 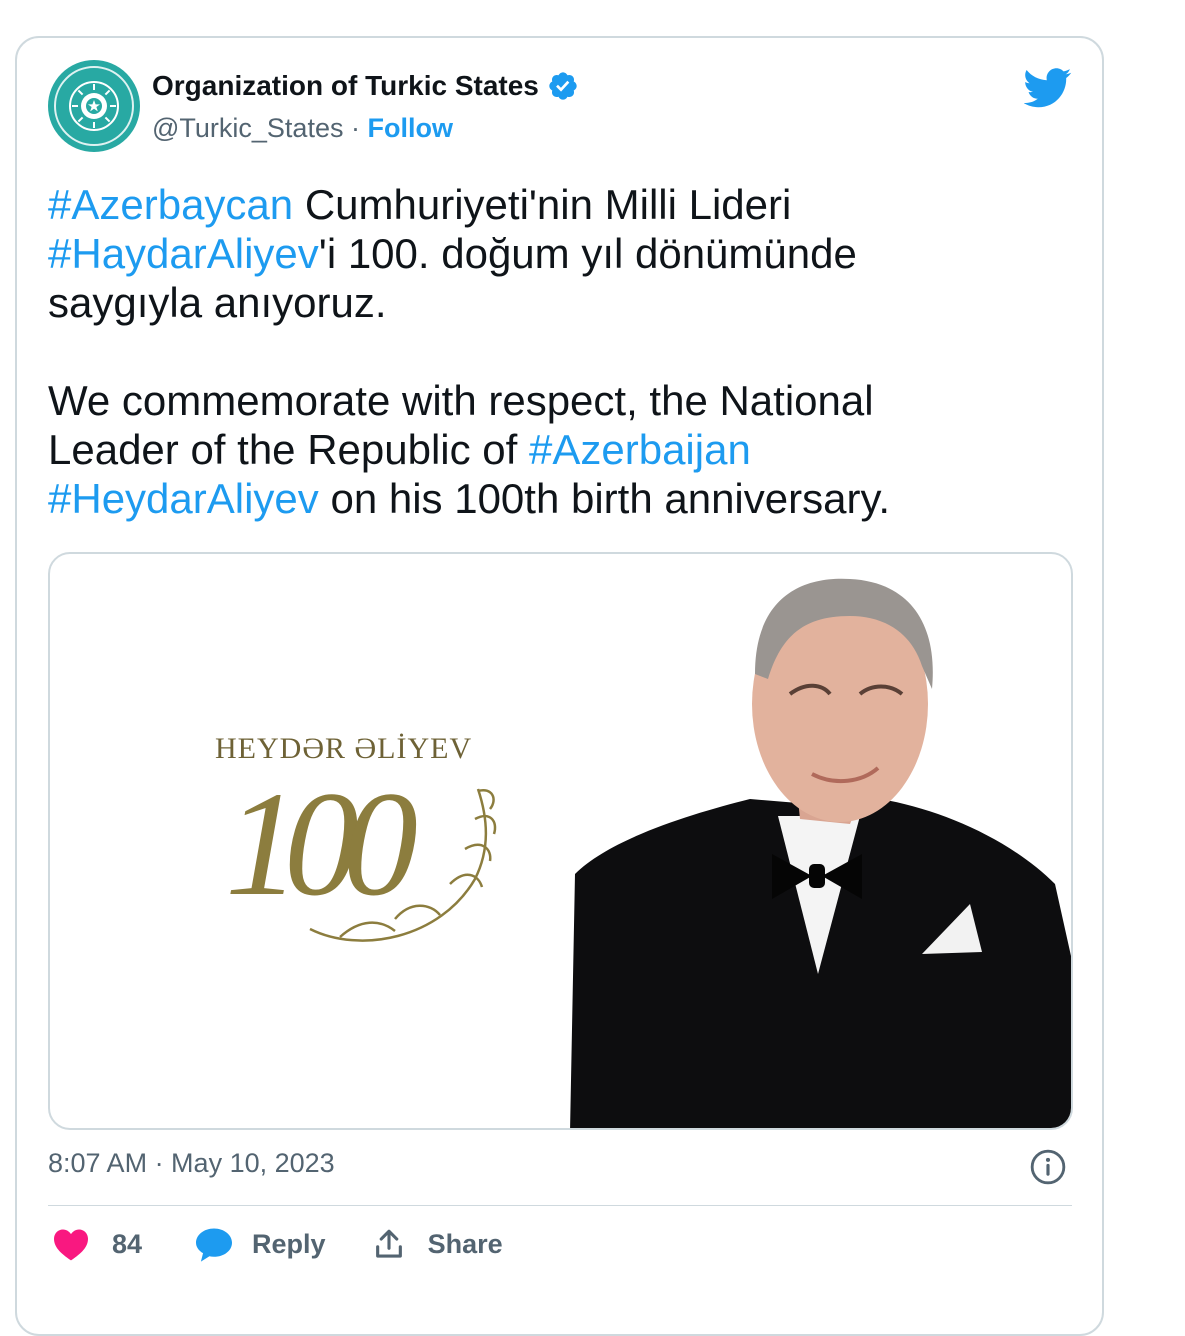 I want to click on hashtag-haydaraliyev: #HaydarAliyev, so click(x=183, y=253).